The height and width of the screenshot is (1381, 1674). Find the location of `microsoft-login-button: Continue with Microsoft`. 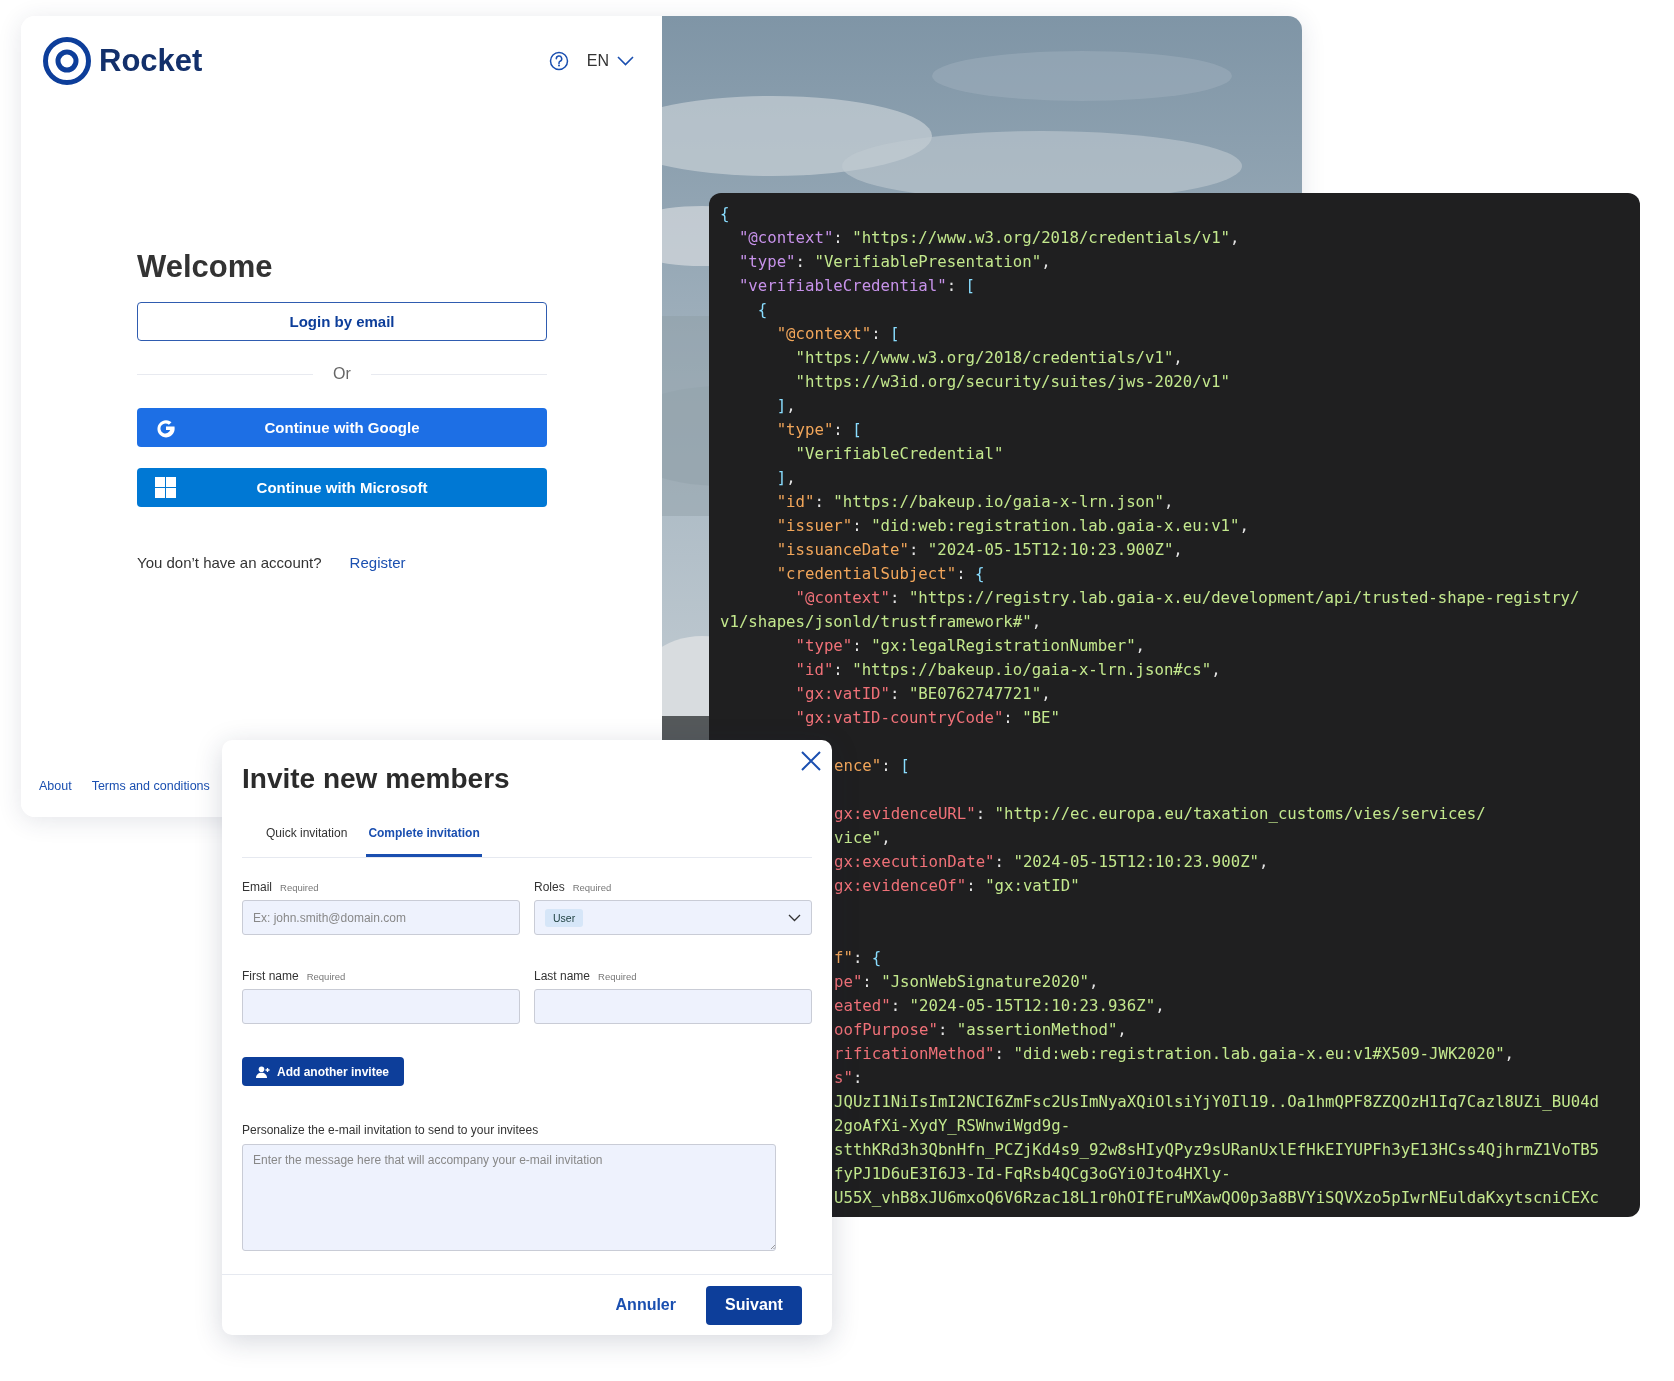

microsoft-login-button: Continue with Microsoft is located at coordinates (342, 487).